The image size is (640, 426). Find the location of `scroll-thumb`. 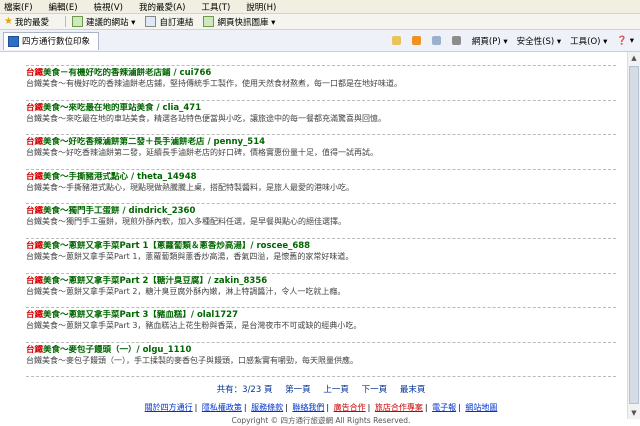

scroll-thumb is located at coordinates (634, 235).